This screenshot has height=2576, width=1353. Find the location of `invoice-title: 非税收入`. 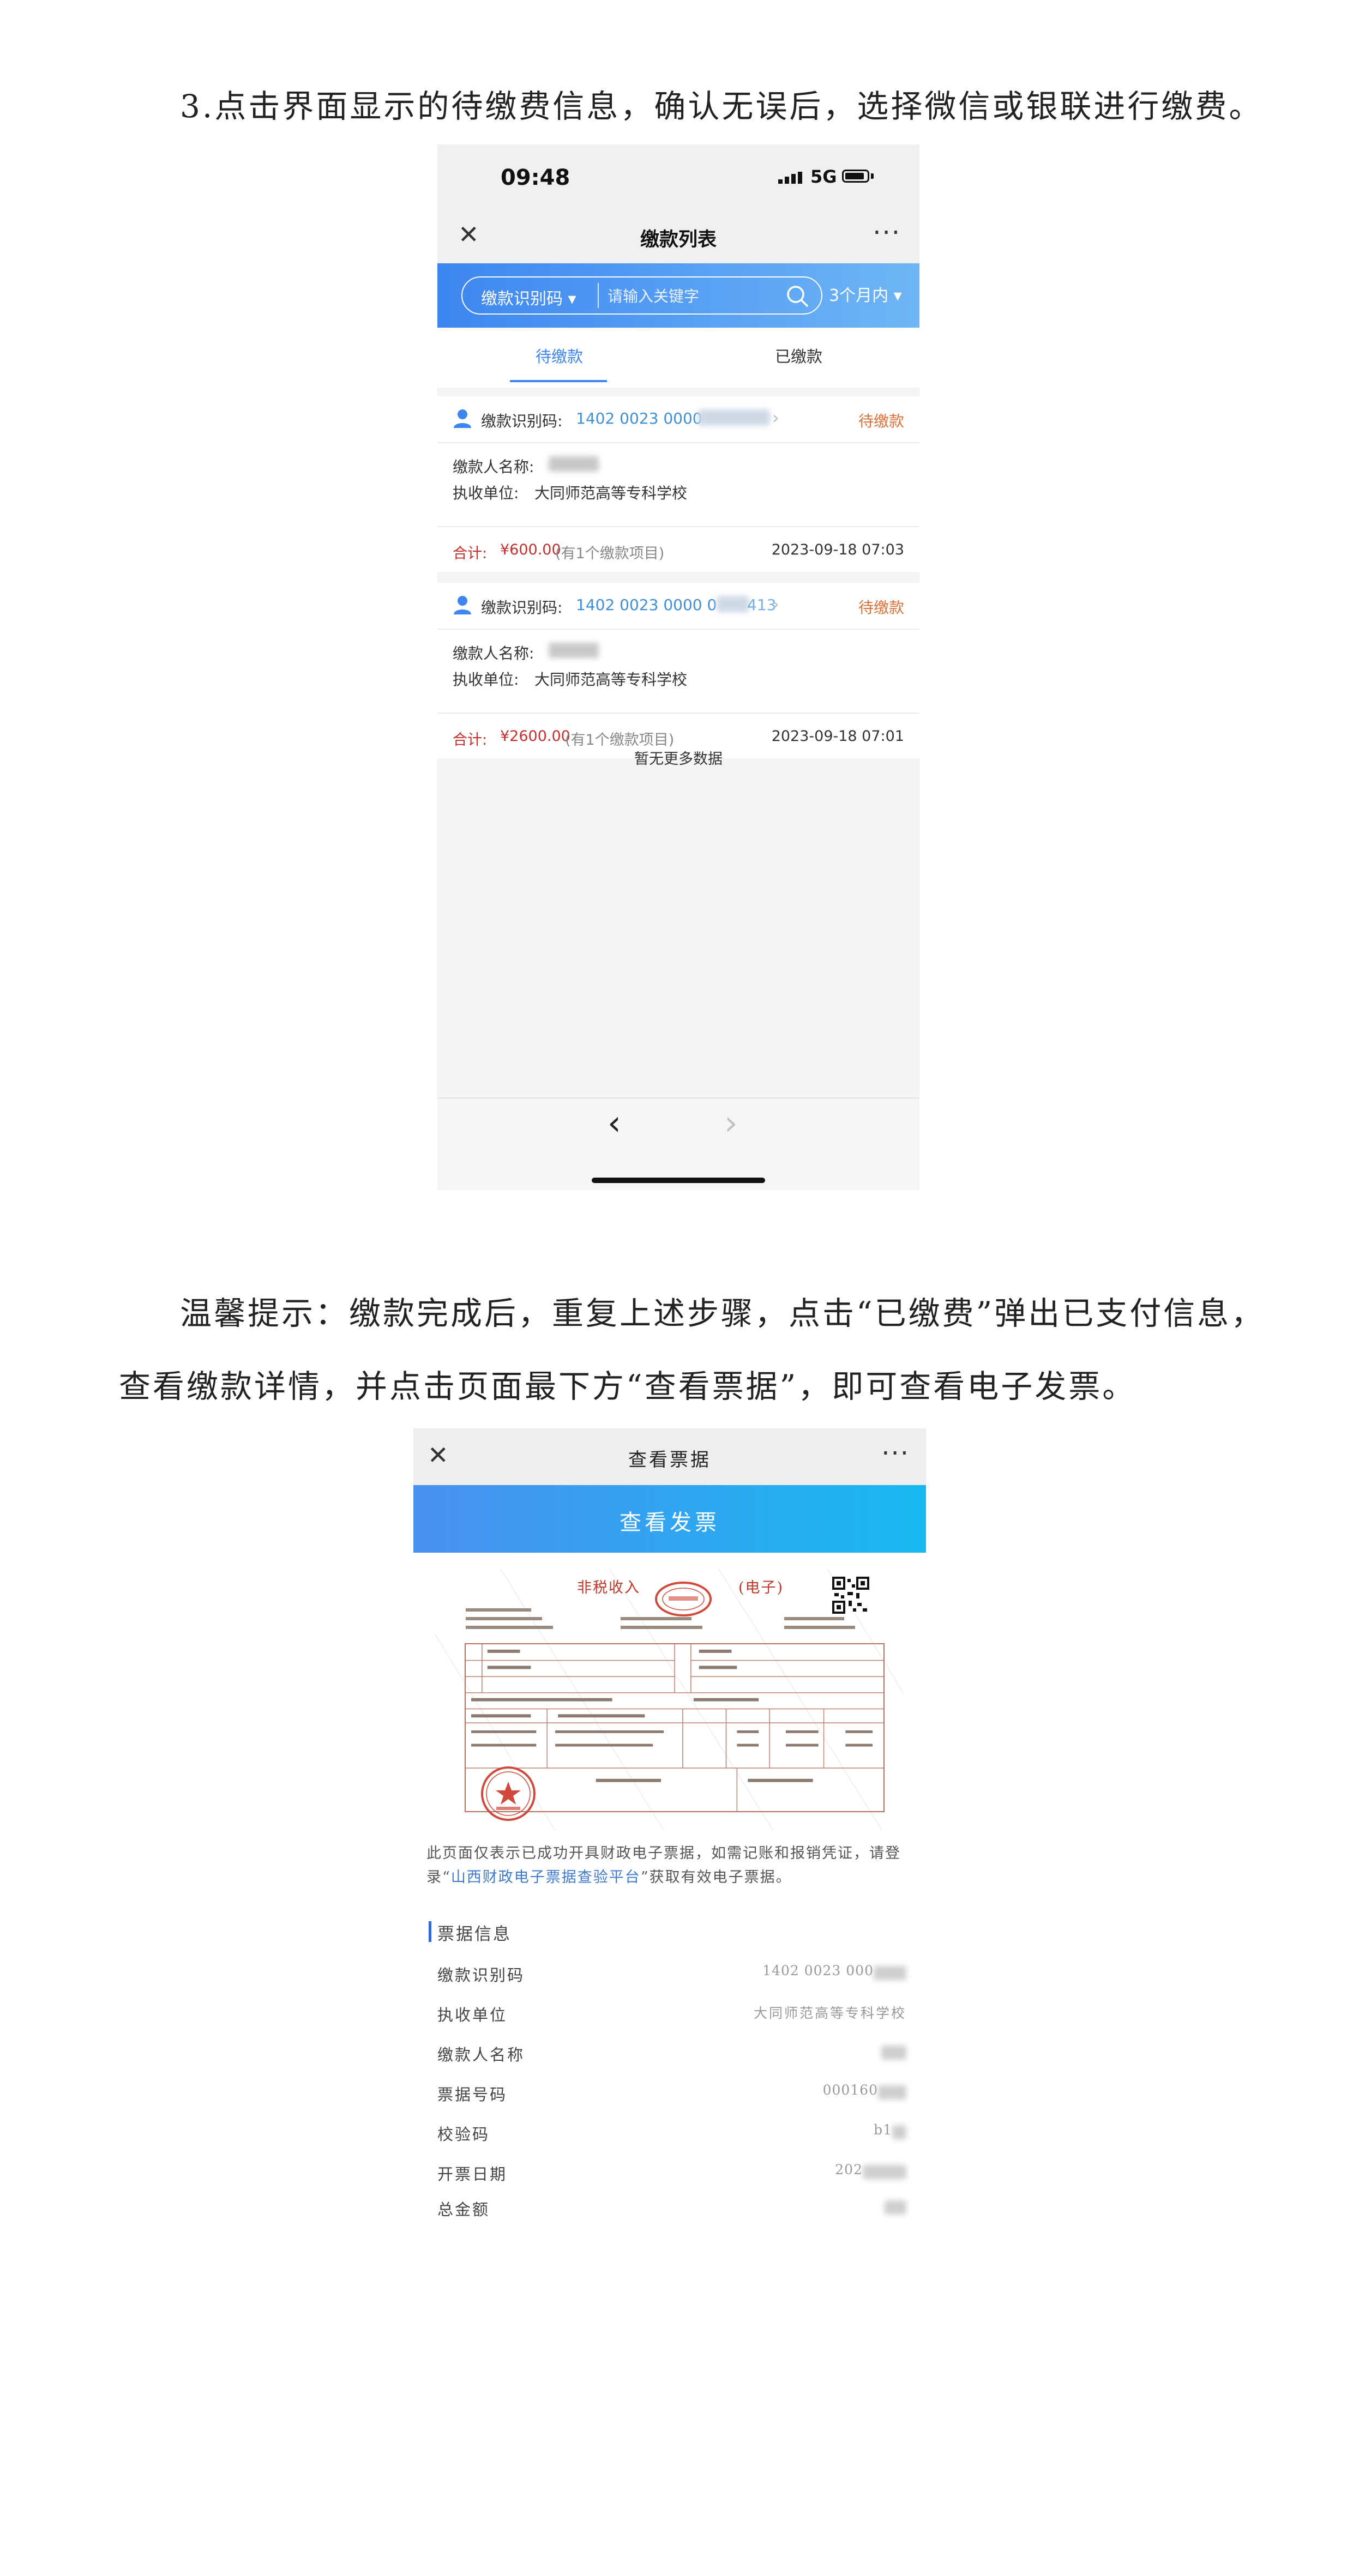

invoice-title: 非税收入 is located at coordinates (608, 1588).